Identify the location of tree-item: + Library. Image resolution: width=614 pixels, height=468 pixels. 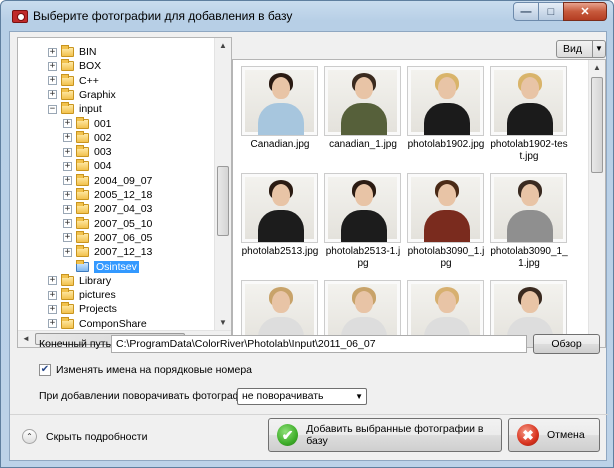
(79, 280).